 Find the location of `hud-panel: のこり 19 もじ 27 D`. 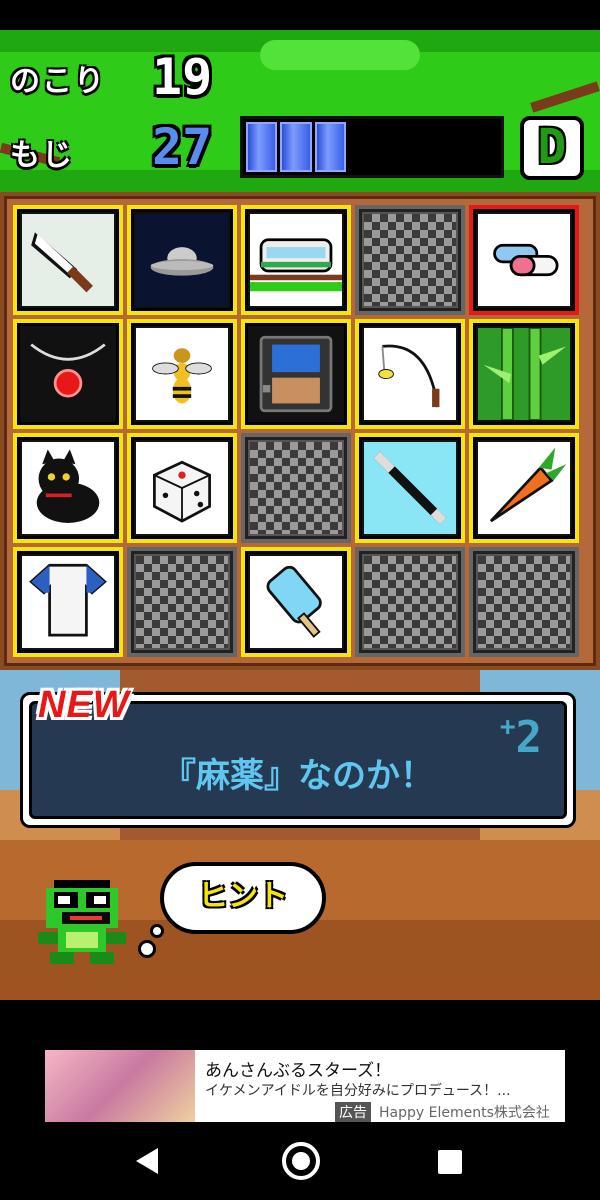

hud-panel: のこり 19 もじ 27 D is located at coordinates (300, 111).